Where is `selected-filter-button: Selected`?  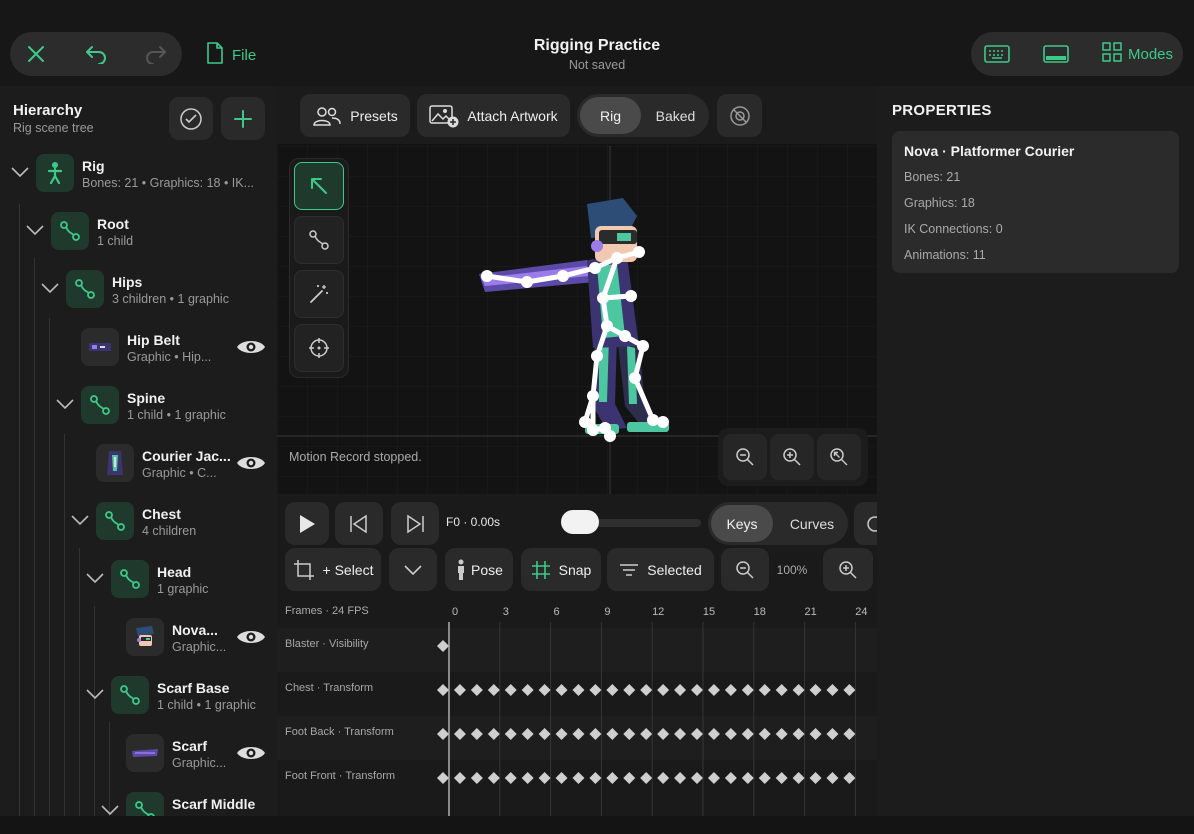 selected-filter-button: Selected is located at coordinates (660, 569).